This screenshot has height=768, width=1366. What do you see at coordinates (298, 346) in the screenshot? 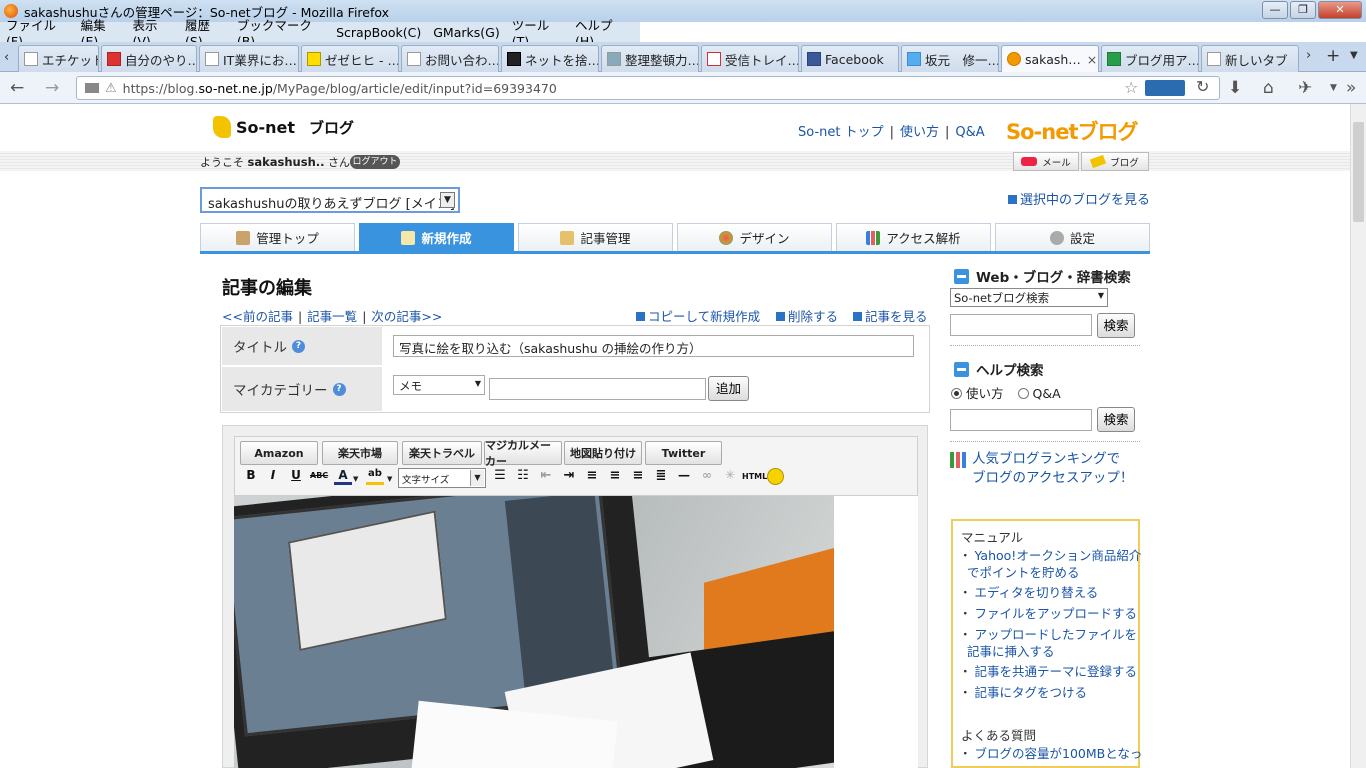
I see `help-icon: ?` at bounding box center [298, 346].